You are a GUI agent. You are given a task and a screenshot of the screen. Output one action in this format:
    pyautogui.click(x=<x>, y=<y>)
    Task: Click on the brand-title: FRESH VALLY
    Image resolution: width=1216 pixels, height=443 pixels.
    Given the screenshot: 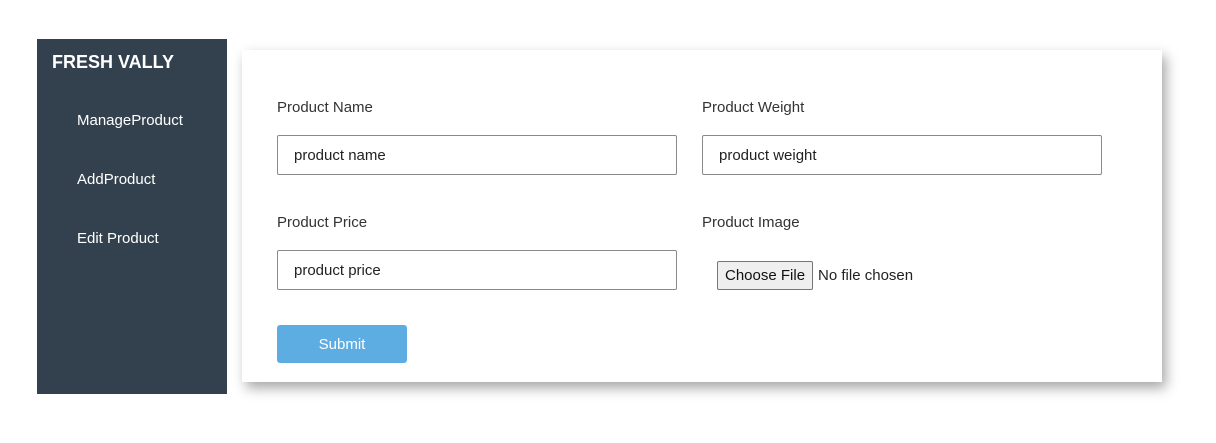 What is the action you would take?
    pyautogui.click(x=113, y=62)
    